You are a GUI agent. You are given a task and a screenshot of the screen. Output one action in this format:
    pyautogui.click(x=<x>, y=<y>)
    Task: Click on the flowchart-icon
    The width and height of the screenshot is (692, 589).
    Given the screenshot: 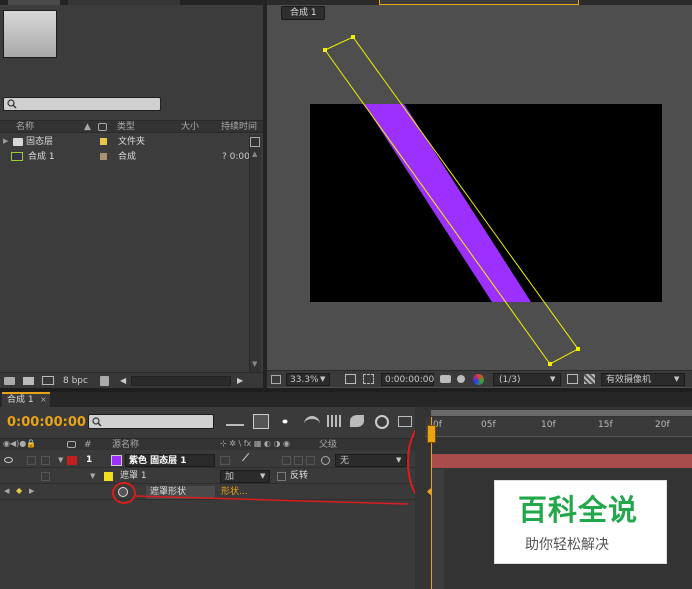 What is the action you would take?
    pyautogui.click(x=255, y=142)
    